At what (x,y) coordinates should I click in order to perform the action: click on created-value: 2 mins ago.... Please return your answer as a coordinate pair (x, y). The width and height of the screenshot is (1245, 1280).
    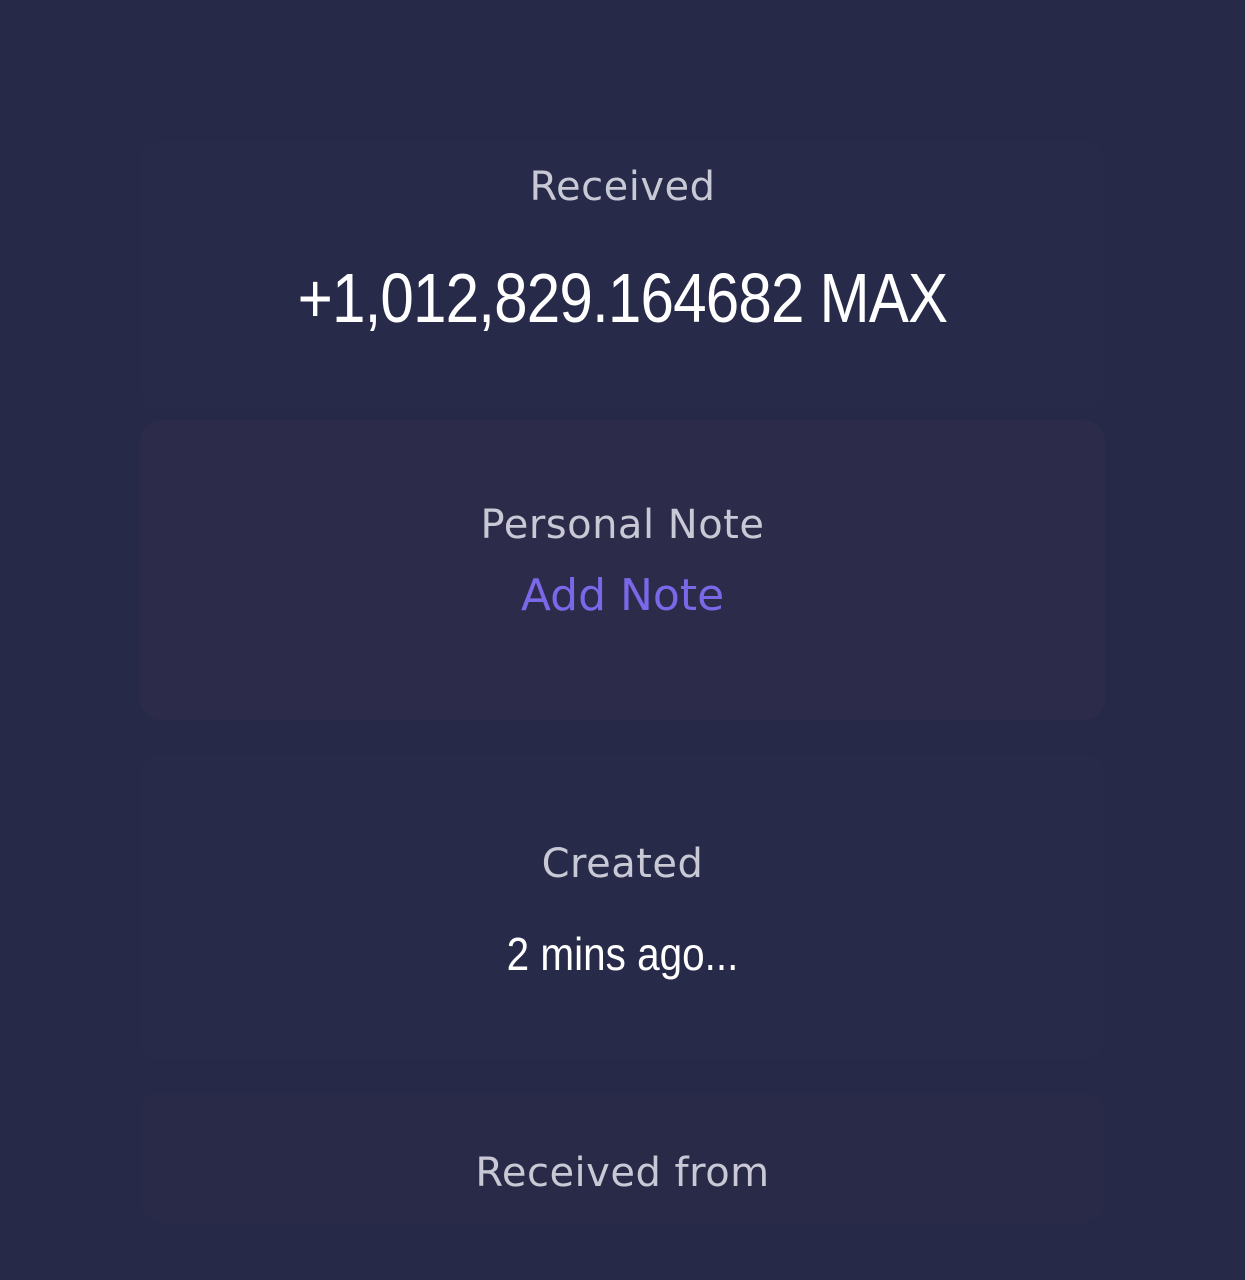
    Looking at the image, I should click on (622, 954).